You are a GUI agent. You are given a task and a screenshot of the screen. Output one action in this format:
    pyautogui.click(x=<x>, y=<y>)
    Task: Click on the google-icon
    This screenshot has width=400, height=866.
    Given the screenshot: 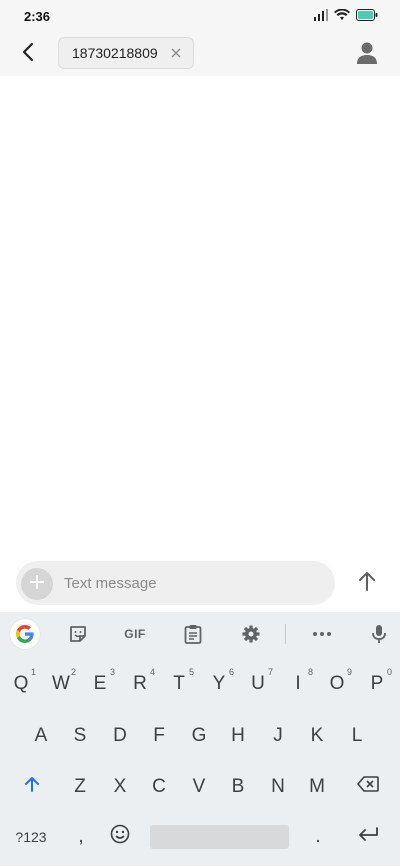 What is the action you would take?
    pyautogui.click(x=25, y=634)
    